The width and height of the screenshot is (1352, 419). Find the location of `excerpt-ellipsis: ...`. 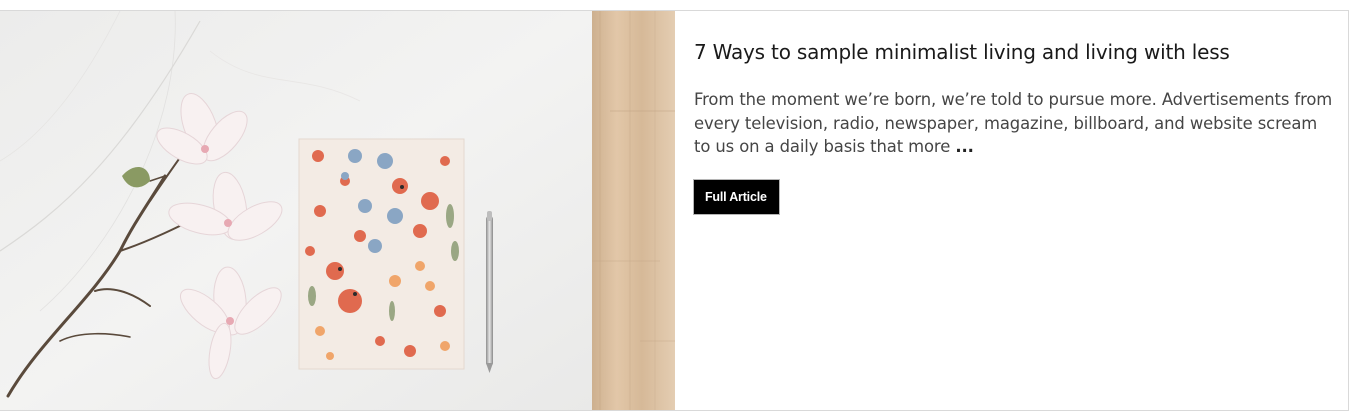

excerpt-ellipsis: ... is located at coordinates (964, 146).